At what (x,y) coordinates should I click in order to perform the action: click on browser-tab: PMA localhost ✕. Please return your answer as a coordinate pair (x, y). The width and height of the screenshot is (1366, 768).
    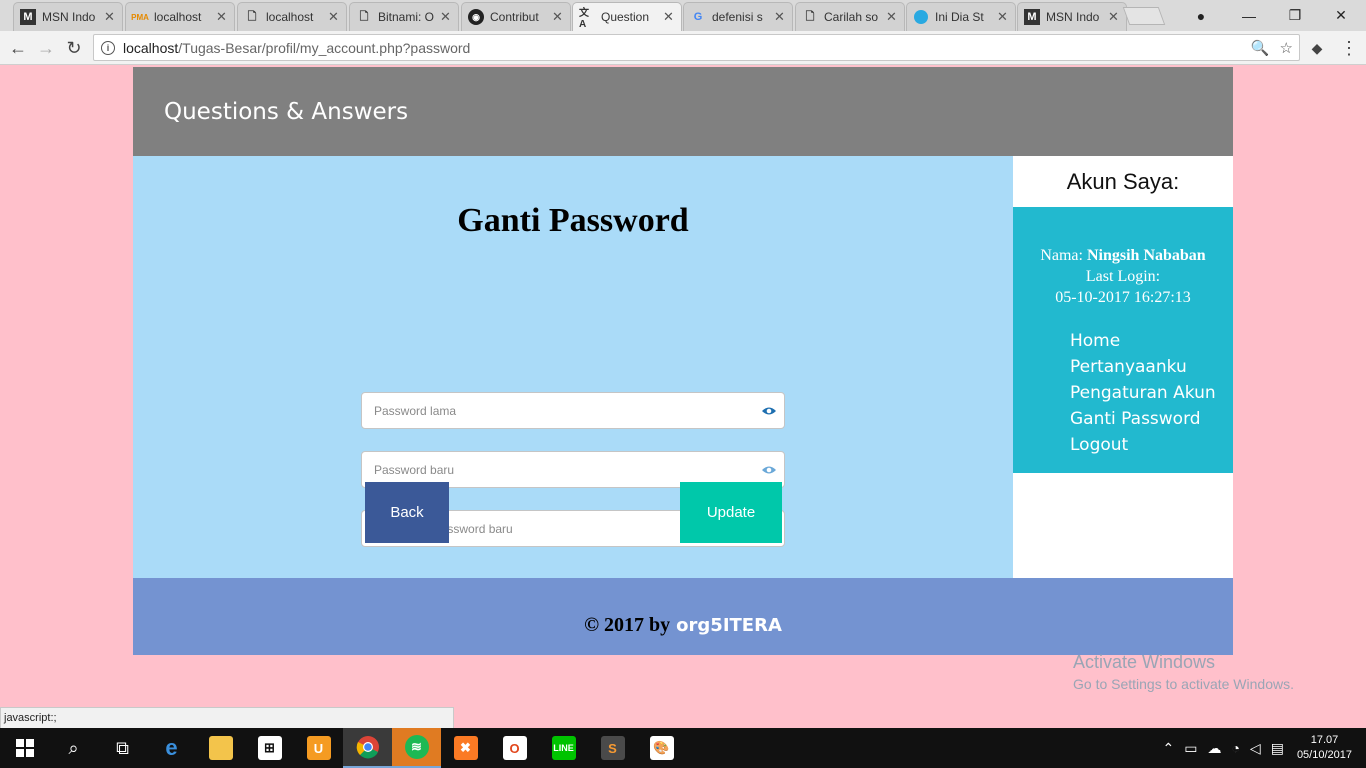
    Looking at the image, I should click on (180, 16).